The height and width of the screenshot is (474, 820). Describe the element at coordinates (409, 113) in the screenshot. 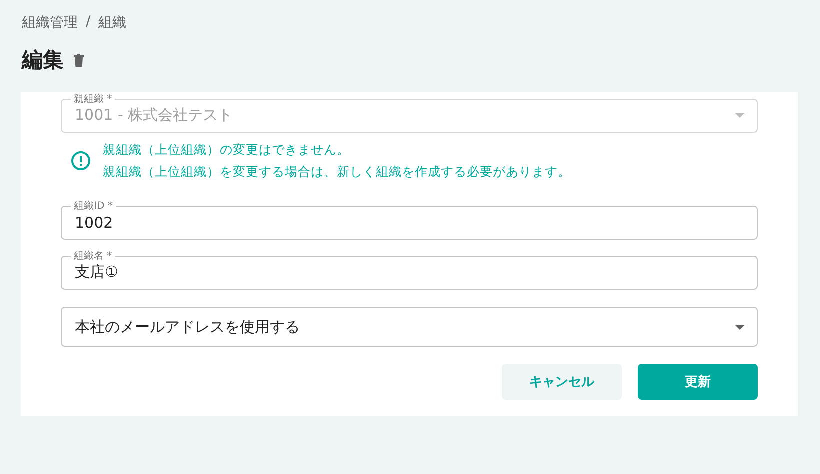

I see `select-field: 親組織 * 1001 - 株式会社テスト` at that location.